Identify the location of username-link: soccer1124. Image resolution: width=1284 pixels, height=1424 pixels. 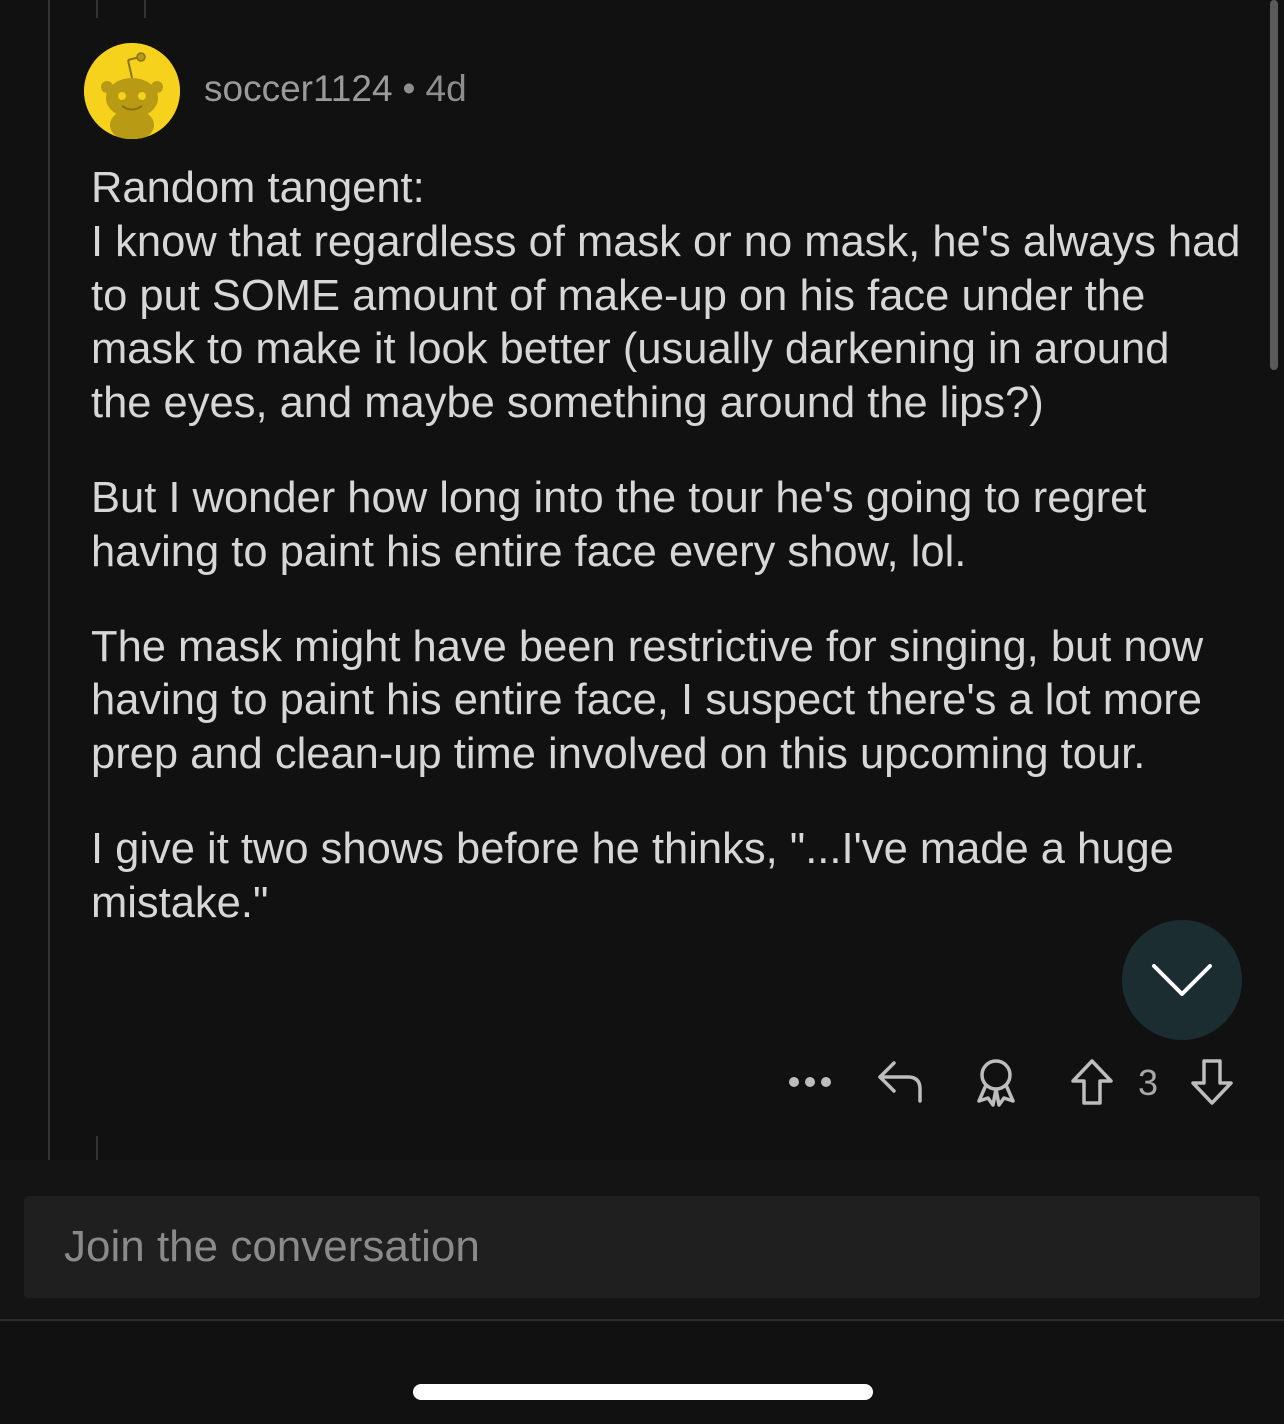
(298, 88).